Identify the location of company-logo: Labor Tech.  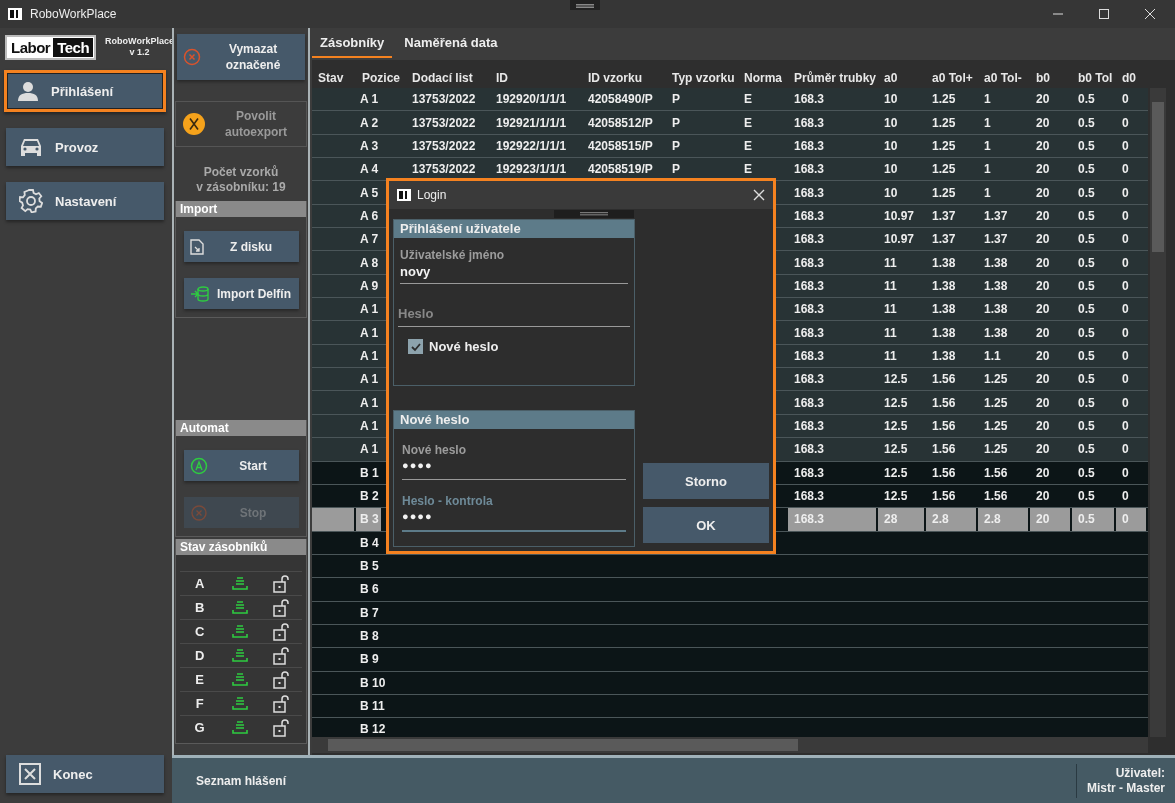
(51, 47).